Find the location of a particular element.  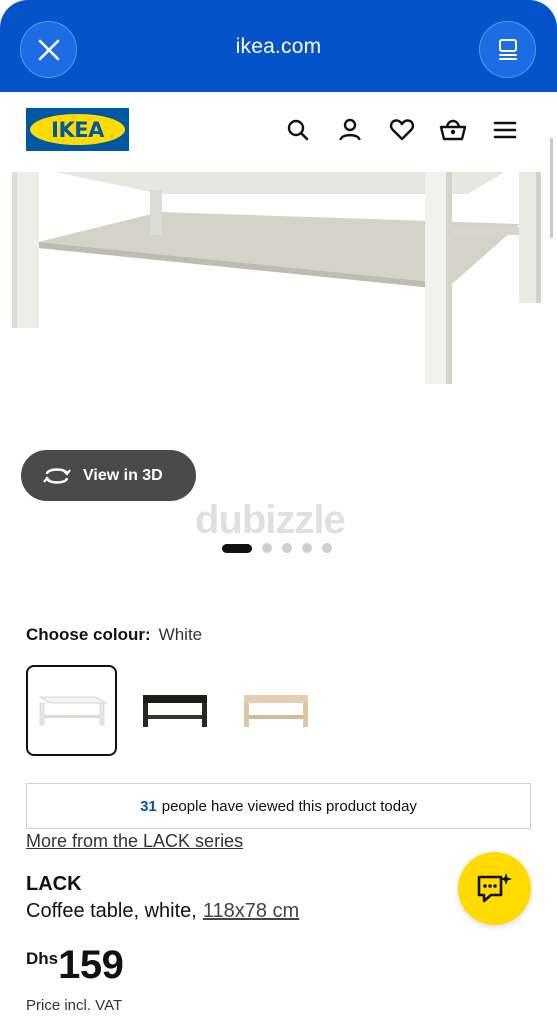

user-icon is located at coordinates (350, 130).